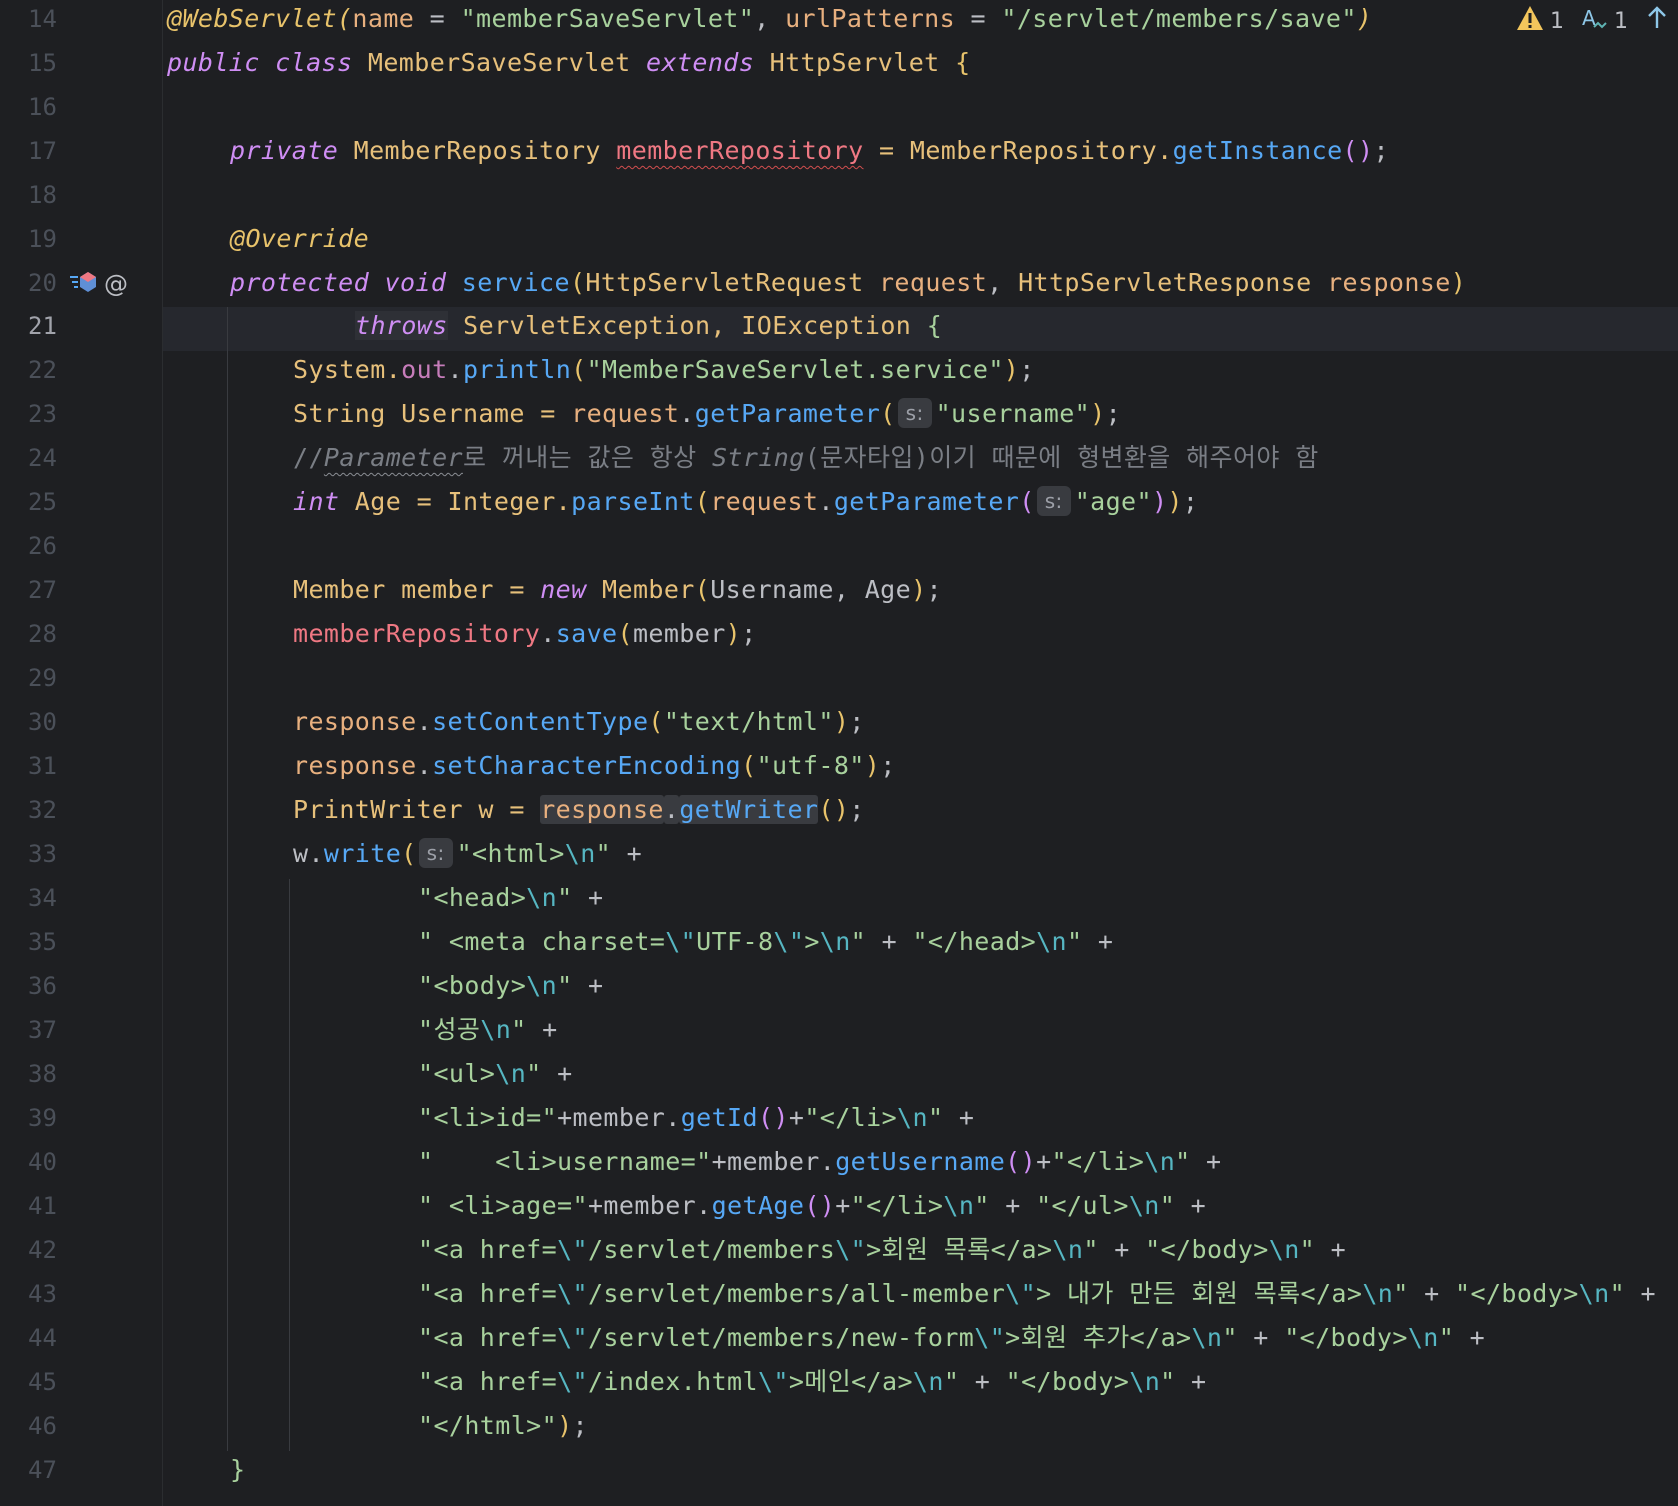 This screenshot has height=1506, width=1678. Describe the element at coordinates (81, 329) in the screenshot. I see `gutter-row: 21` at that location.